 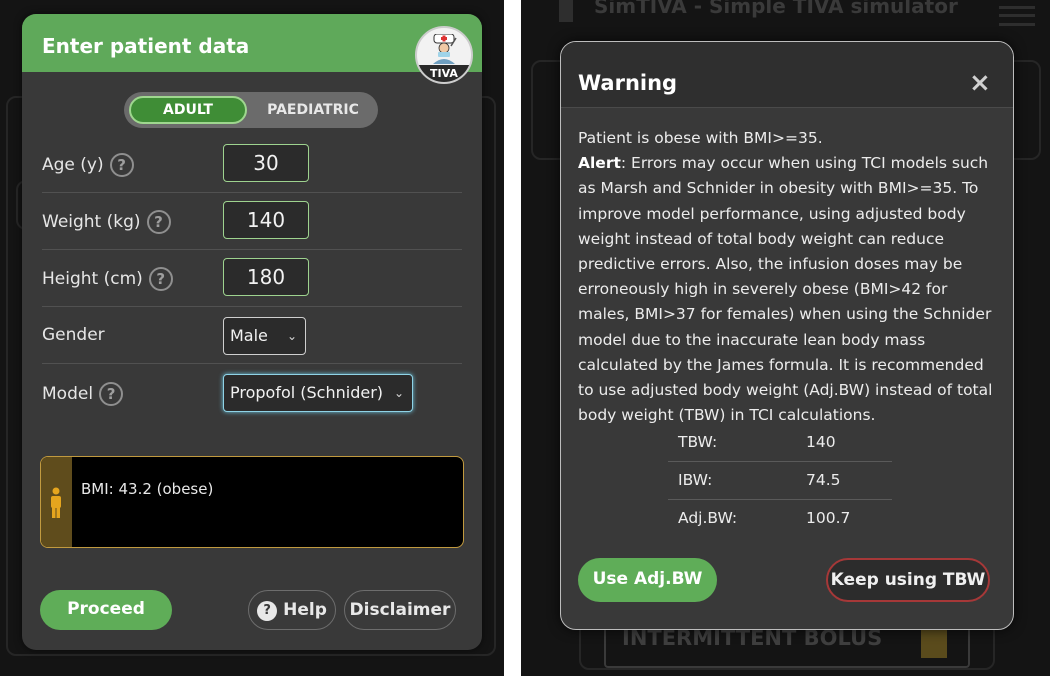 What do you see at coordinates (780, 519) in the screenshot?
I see `table-row: Adj.BW: 100.7` at bounding box center [780, 519].